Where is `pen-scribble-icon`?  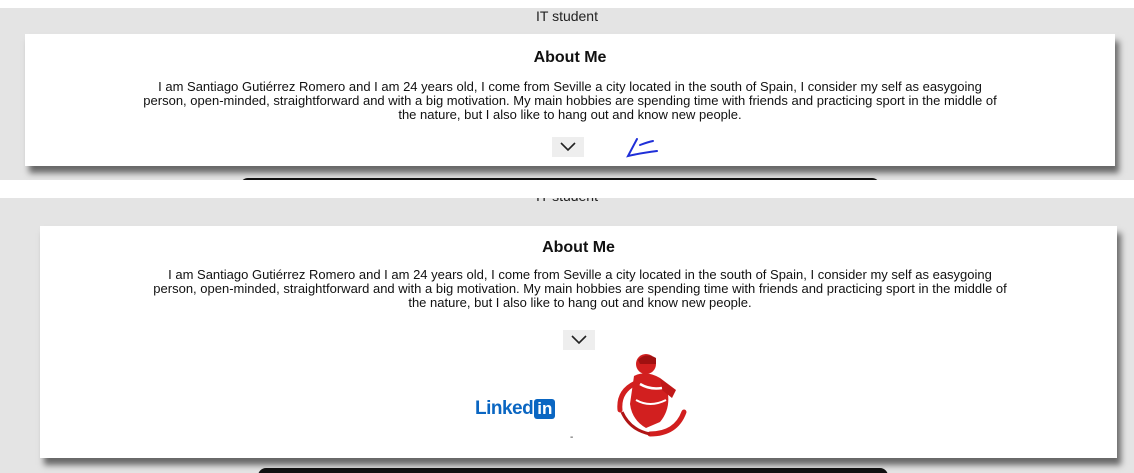
pen-scribble-icon is located at coordinates (642, 148).